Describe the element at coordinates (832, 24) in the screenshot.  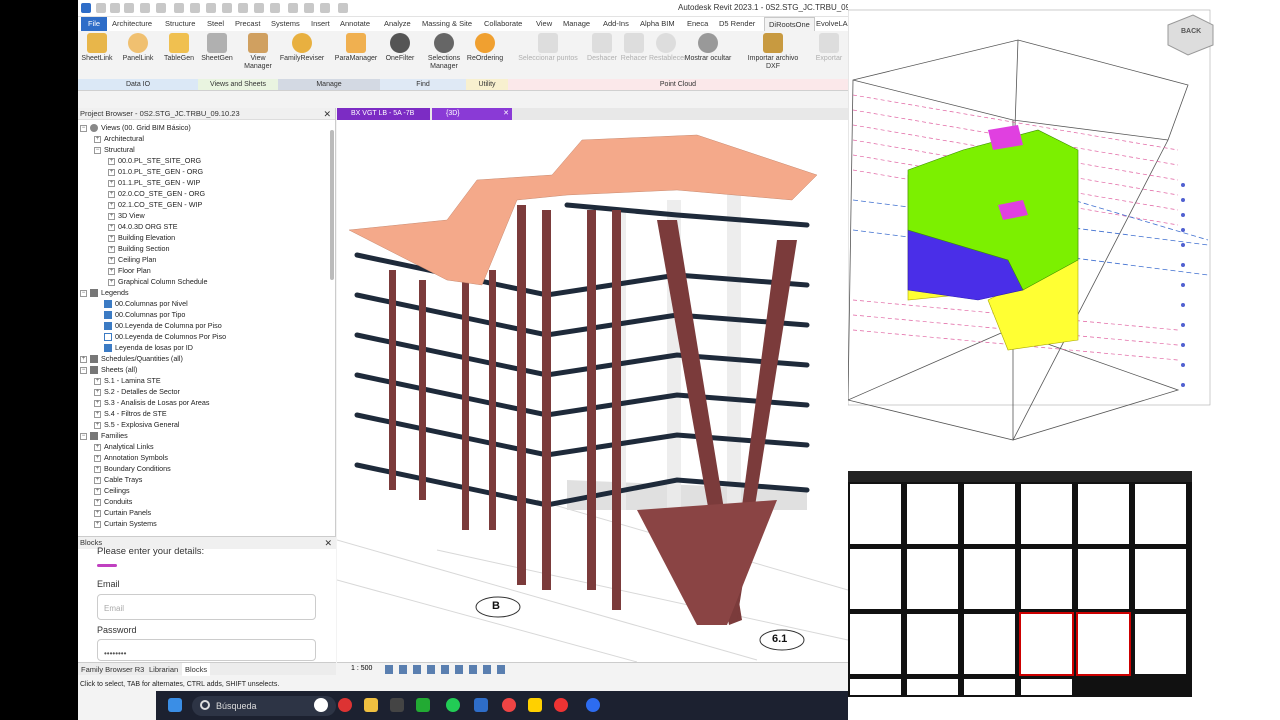
I see `tab-evolvelab: EvolveLA` at that location.